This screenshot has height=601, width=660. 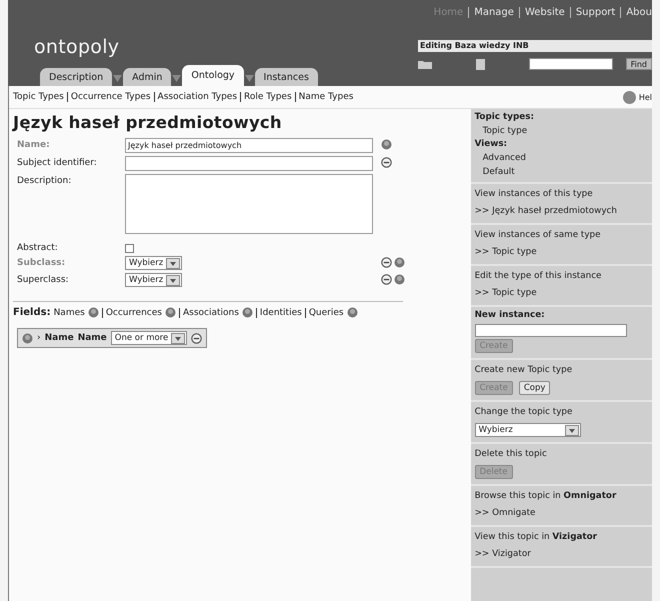 I want to click on subnav-link: Association Types, so click(x=196, y=97).